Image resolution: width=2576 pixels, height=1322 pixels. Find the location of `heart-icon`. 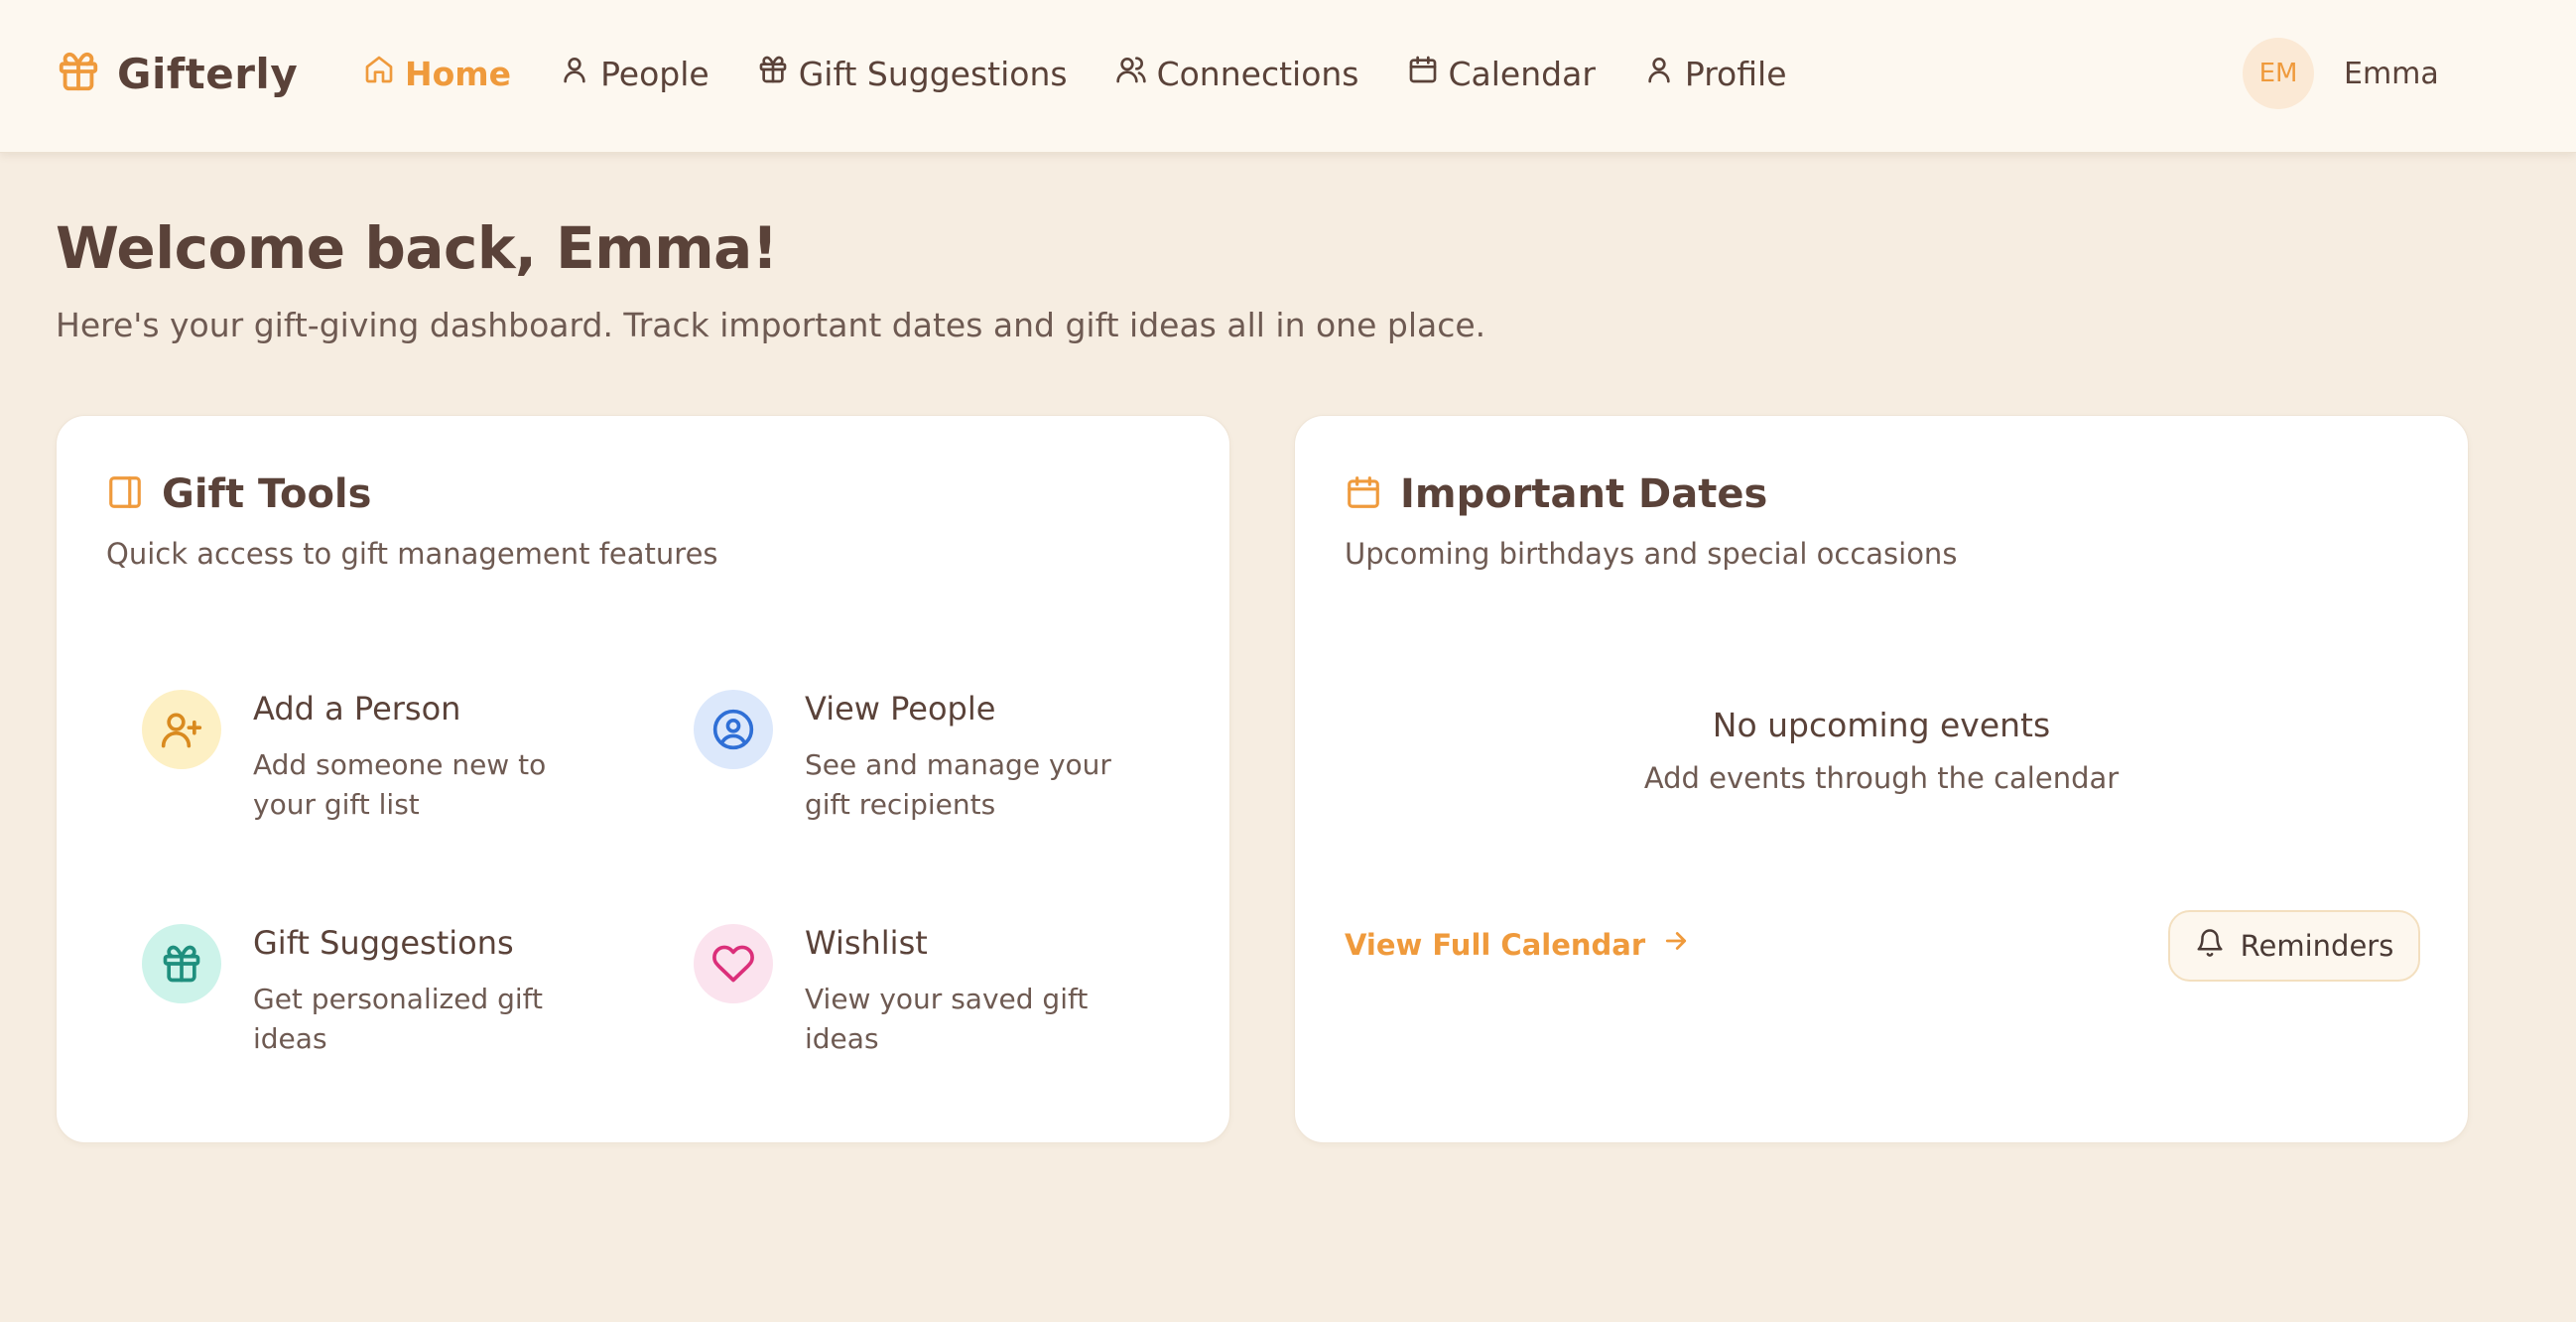

heart-icon is located at coordinates (734, 964).